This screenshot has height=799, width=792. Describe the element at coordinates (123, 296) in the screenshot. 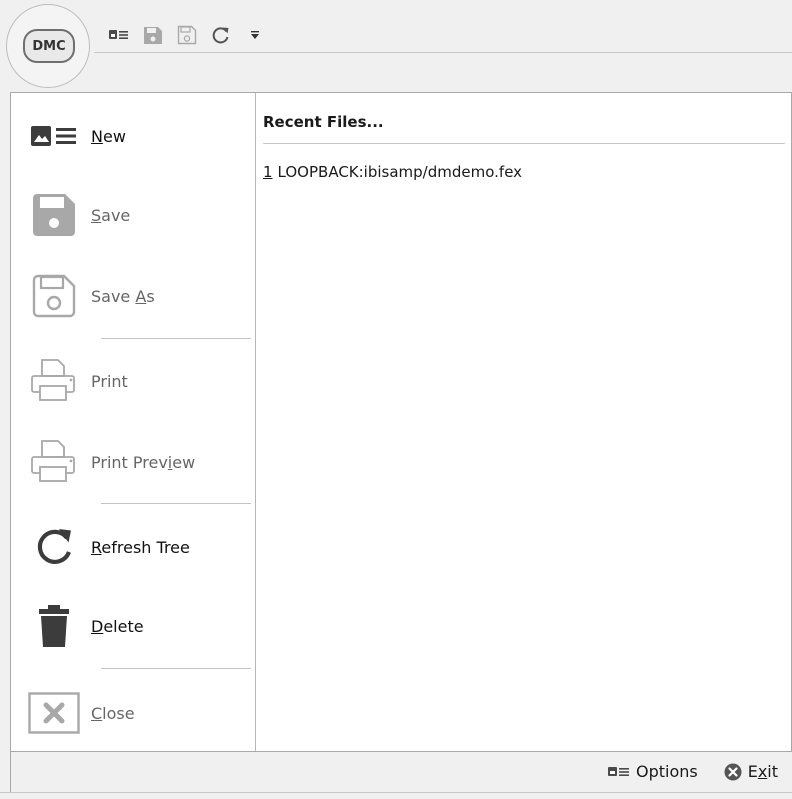

I see `save-as-label: Save As` at that location.